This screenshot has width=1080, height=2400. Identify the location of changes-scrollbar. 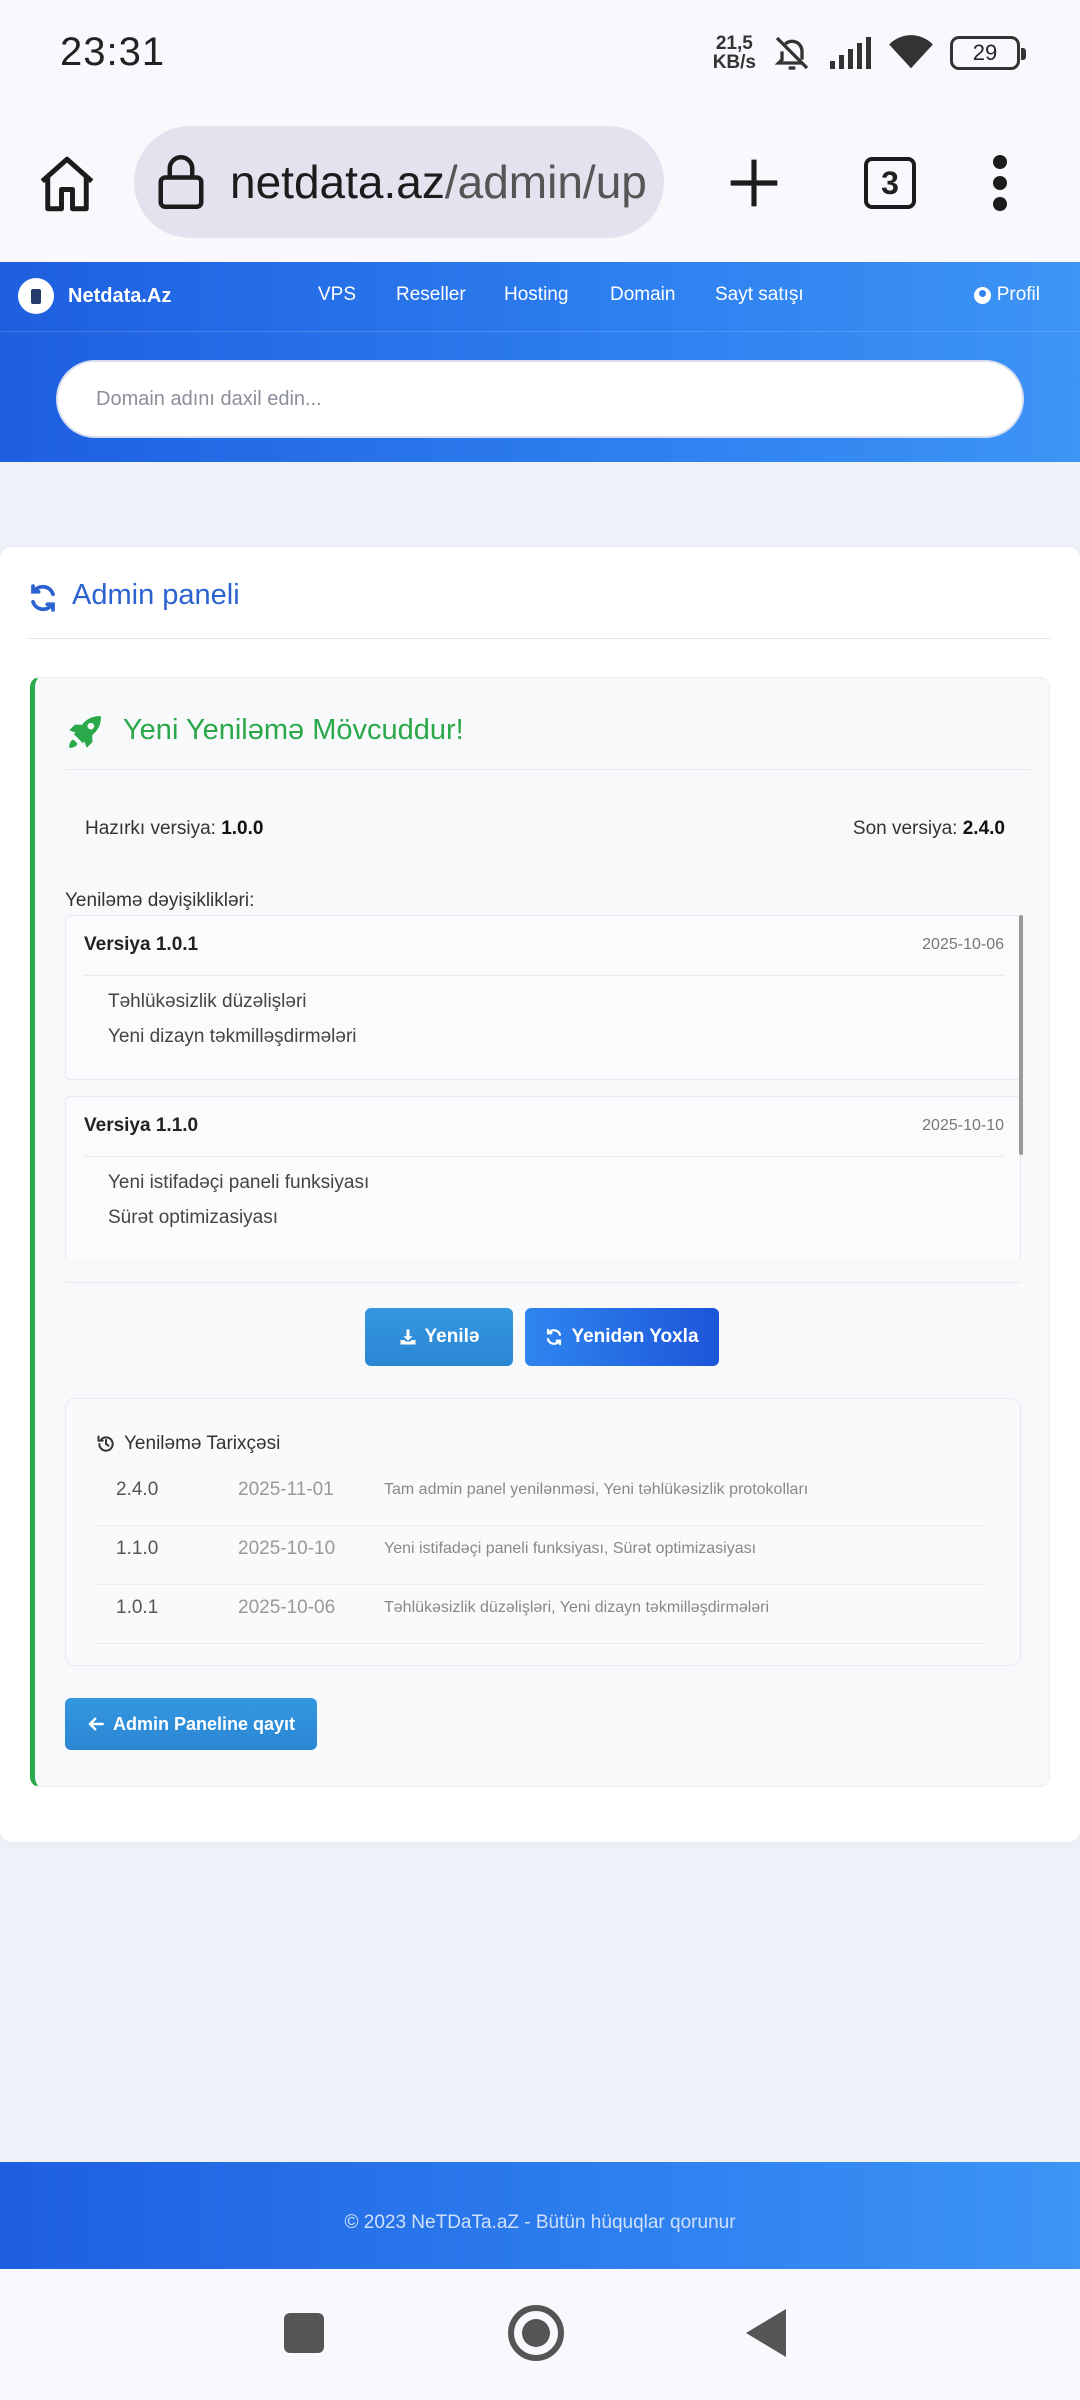
(1021, 1035).